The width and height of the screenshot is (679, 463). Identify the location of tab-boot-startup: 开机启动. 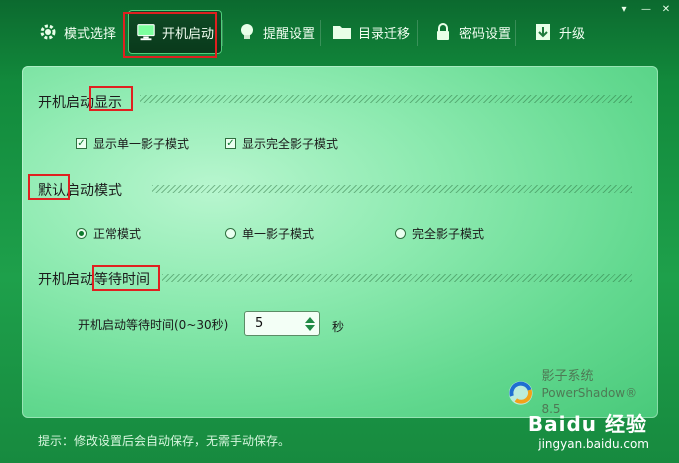
(175, 32).